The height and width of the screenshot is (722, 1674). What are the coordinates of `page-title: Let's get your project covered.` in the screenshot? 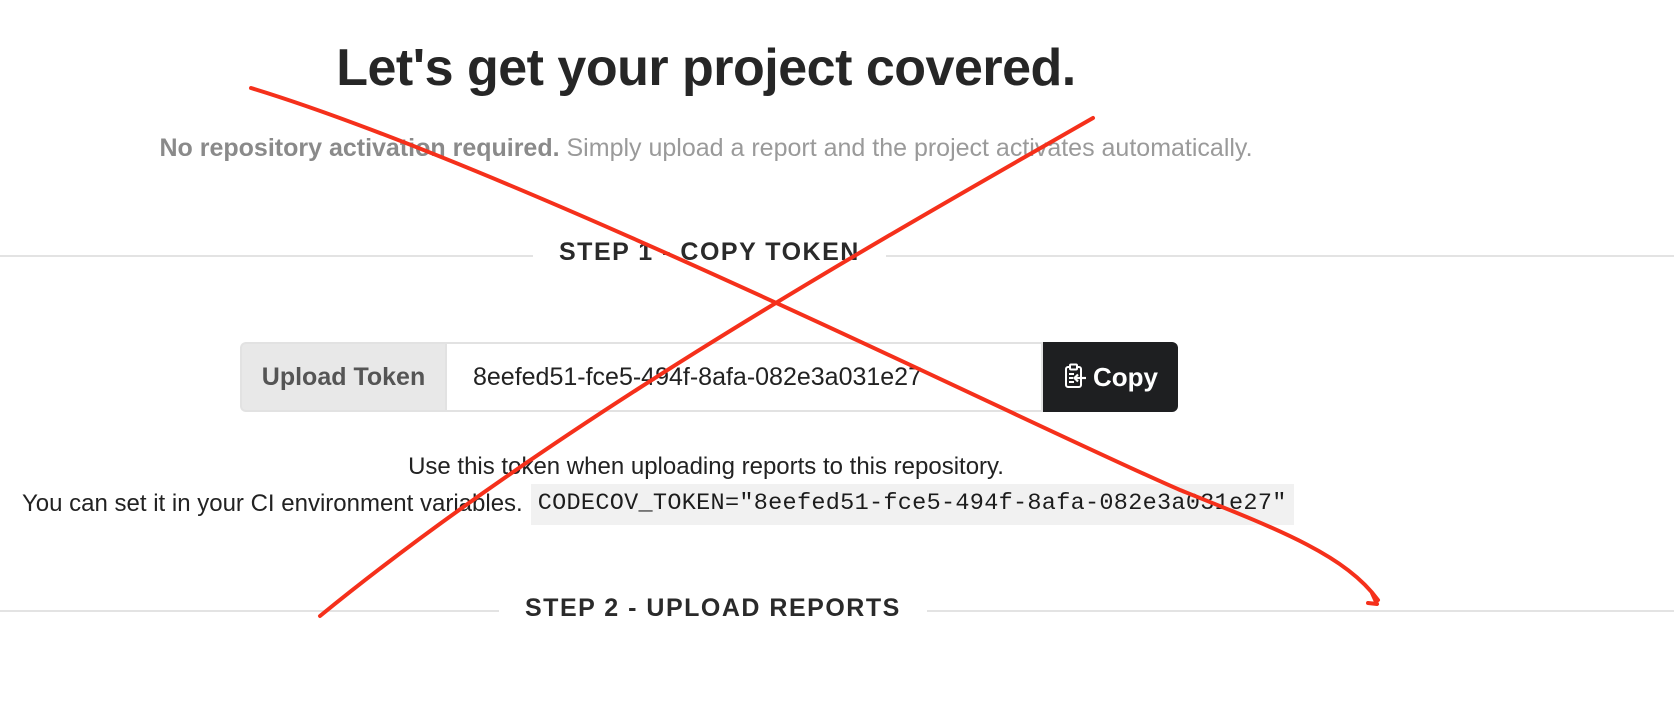 It's located at (706, 68).